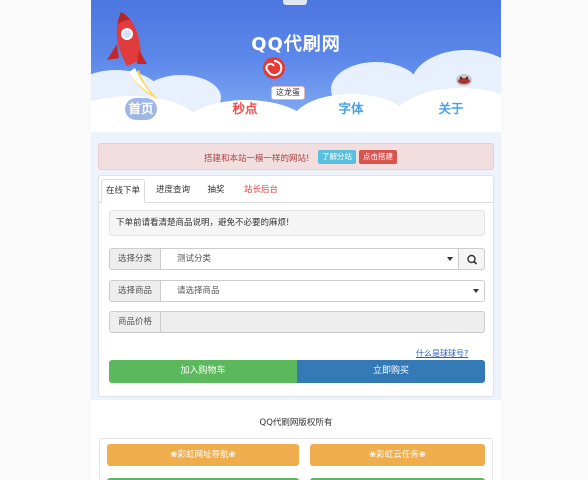 The image size is (588, 480). I want to click on build-site-button: 点击搭建, so click(378, 157).